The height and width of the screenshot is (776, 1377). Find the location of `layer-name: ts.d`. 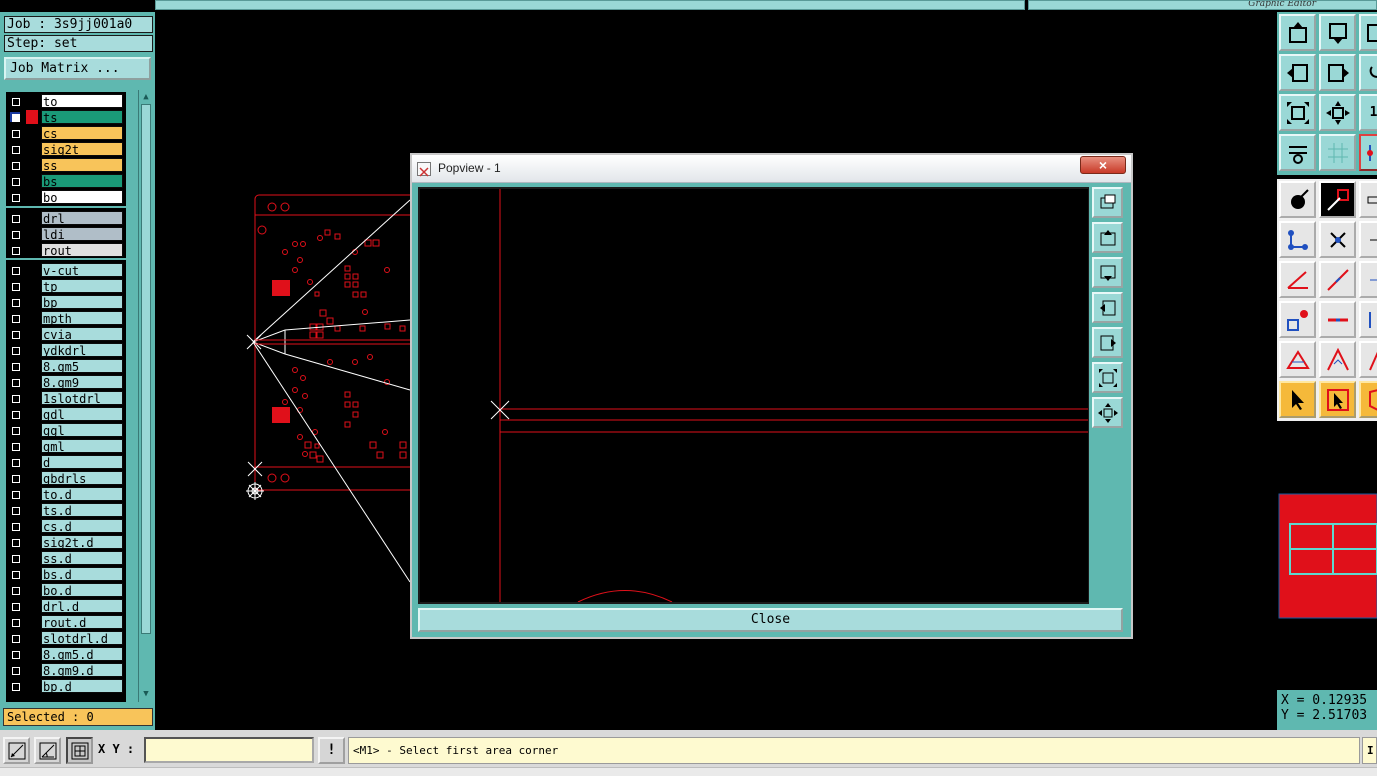

layer-name: ts.d is located at coordinates (82, 510).